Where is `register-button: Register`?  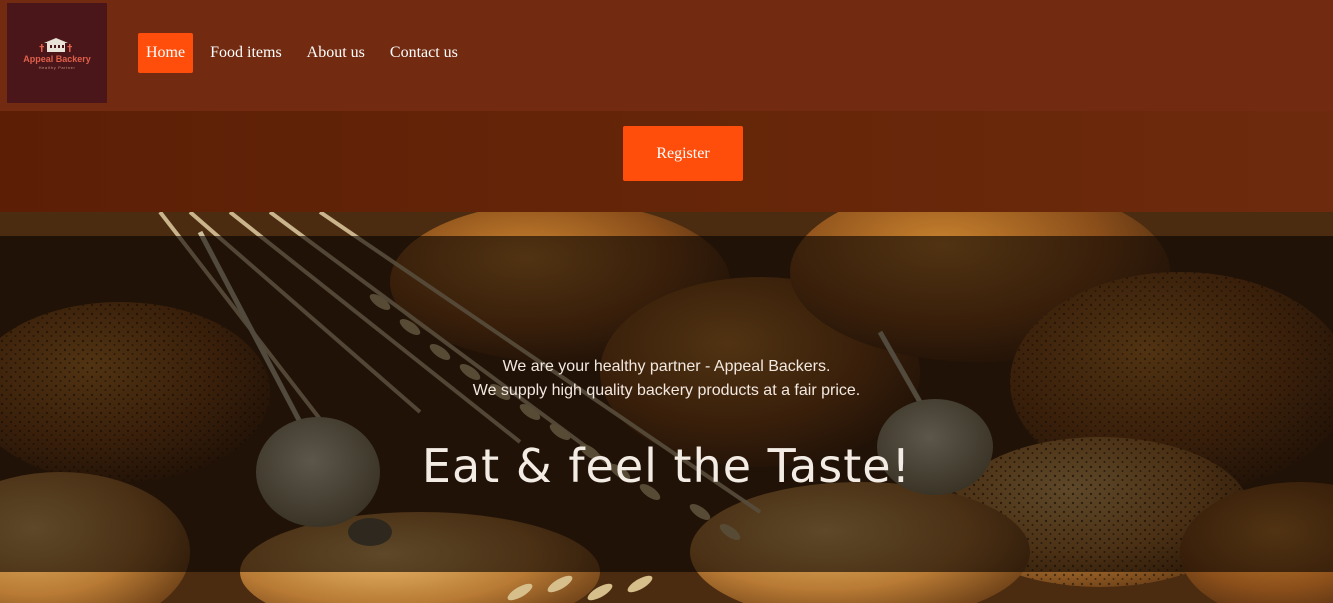 register-button: Register is located at coordinates (683, 153).